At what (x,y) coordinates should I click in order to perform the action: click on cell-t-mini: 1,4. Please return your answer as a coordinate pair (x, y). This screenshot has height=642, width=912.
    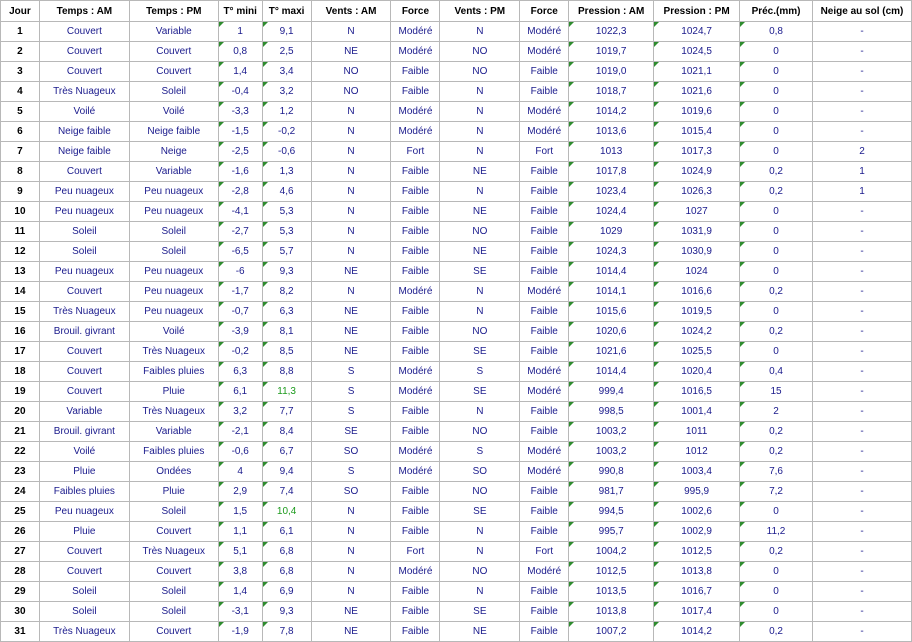
    Looking at the image, I should click on (240, 71).